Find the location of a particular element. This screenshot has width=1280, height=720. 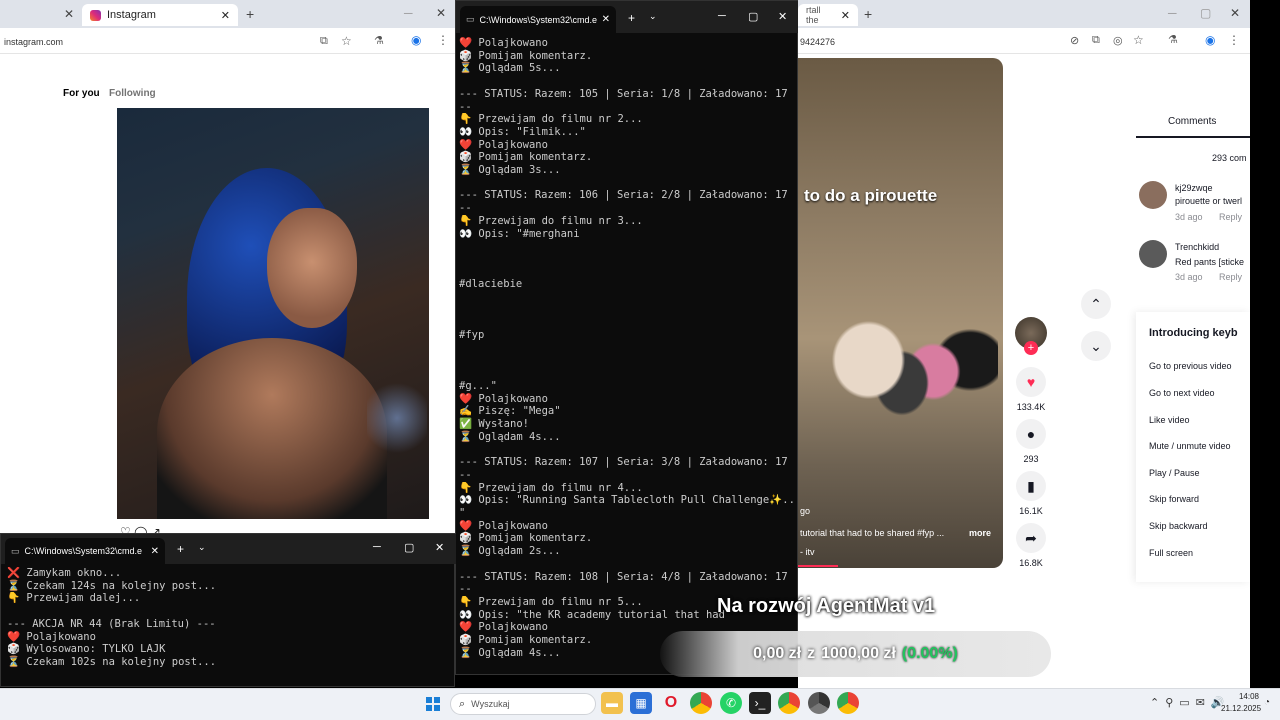

address-bar: instagram.com ⧉ ☆ ⚗ ◉ ⋮ is located at coordinates (227, 42).